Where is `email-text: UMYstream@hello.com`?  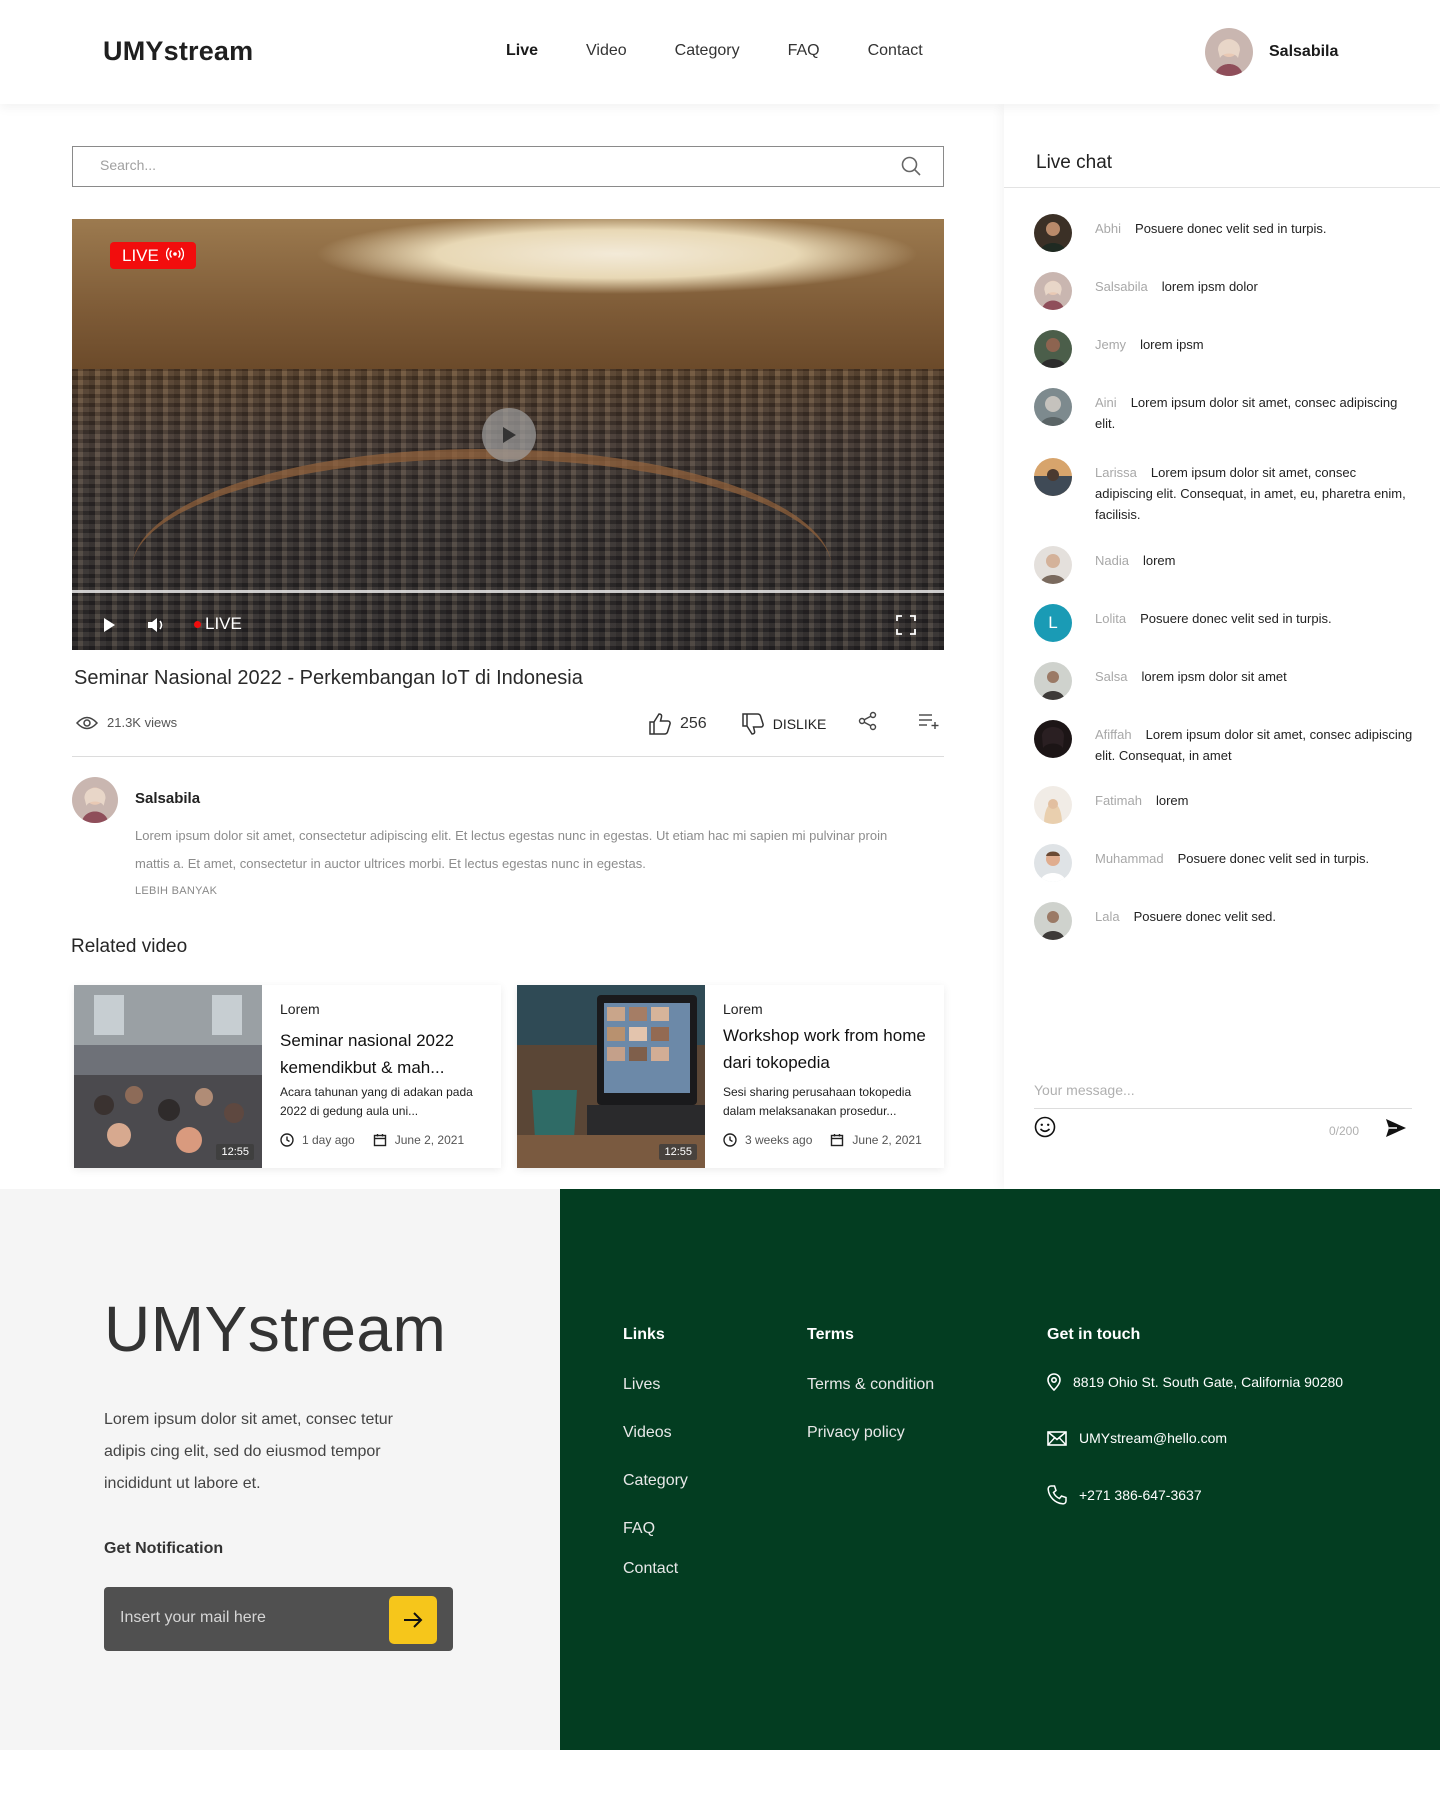 email-text: UMYstream@hello.com is located at coordinates (1153, 1438).